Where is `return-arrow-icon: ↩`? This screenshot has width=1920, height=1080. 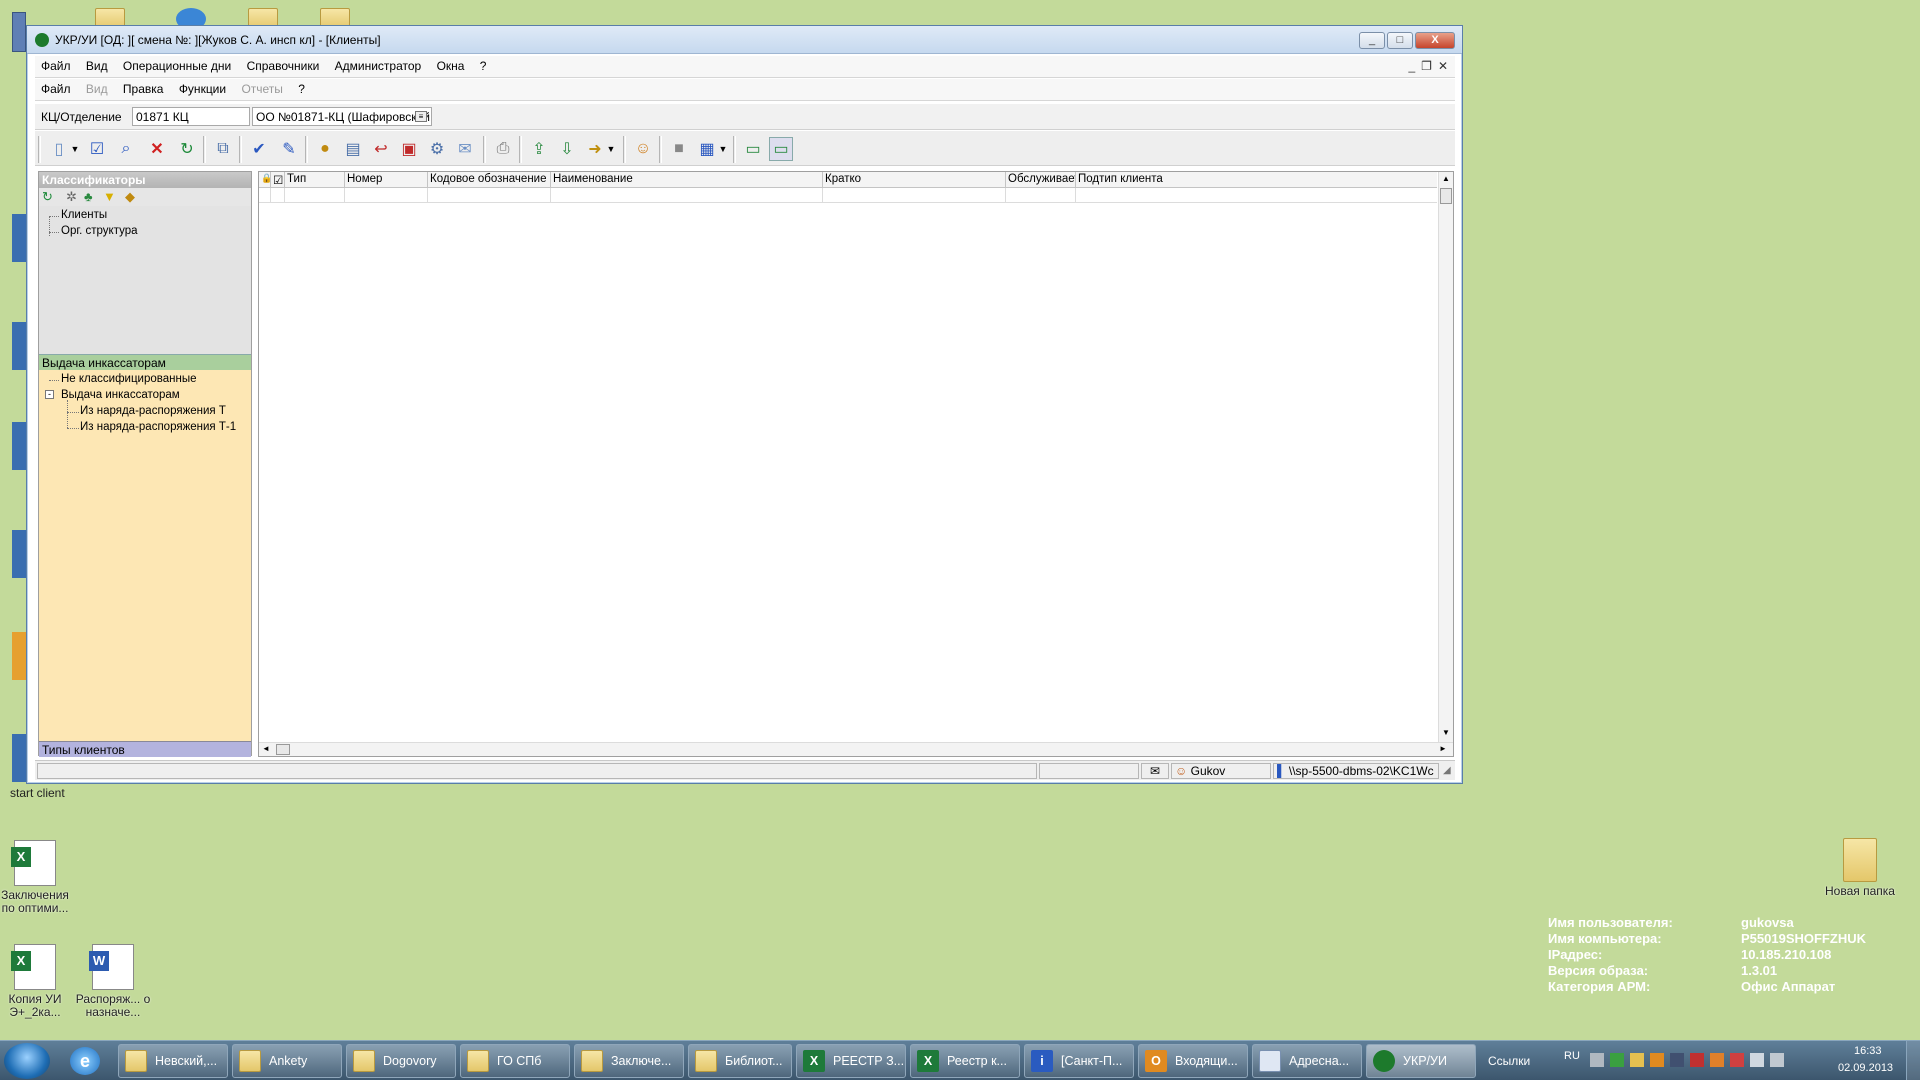 return-arrow-icon: ↩ is located at coordinates (381, 149).